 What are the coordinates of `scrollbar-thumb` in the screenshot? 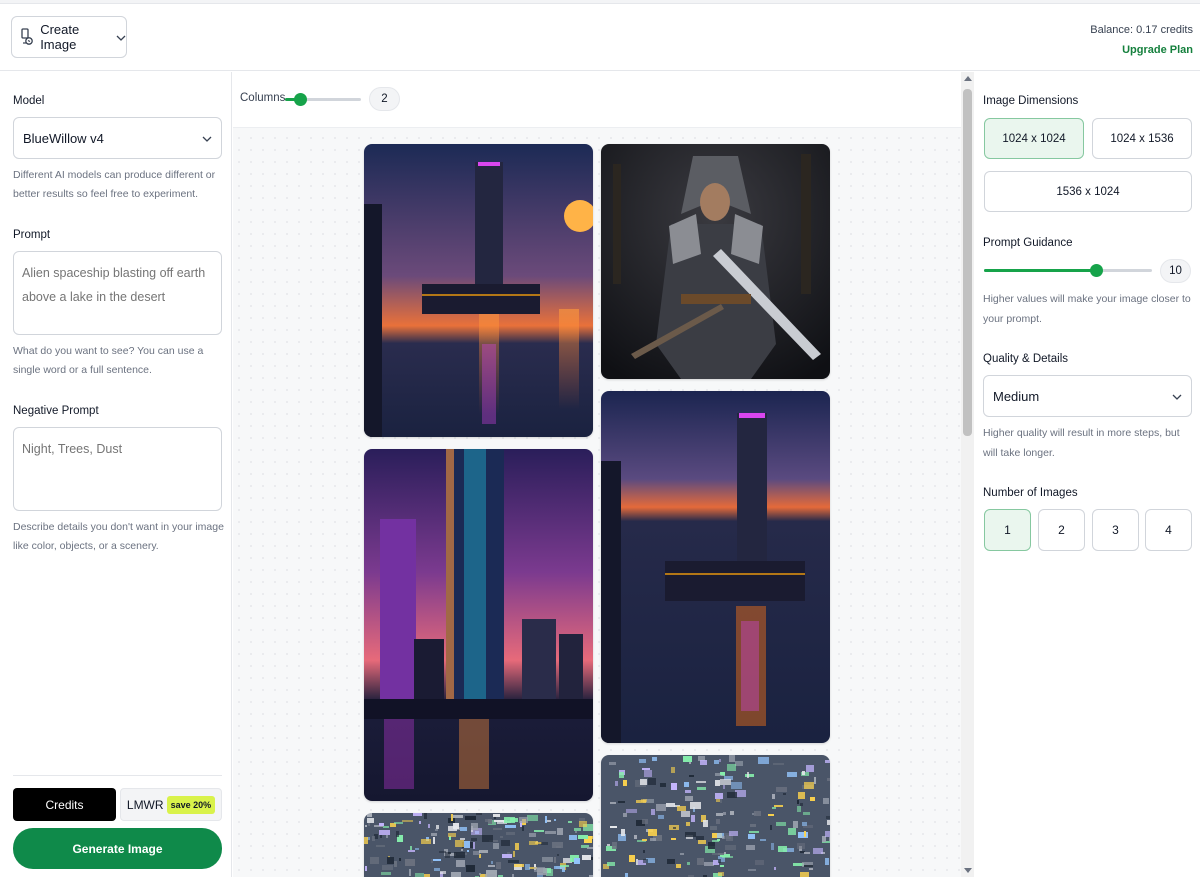 It's located at (967, 262).